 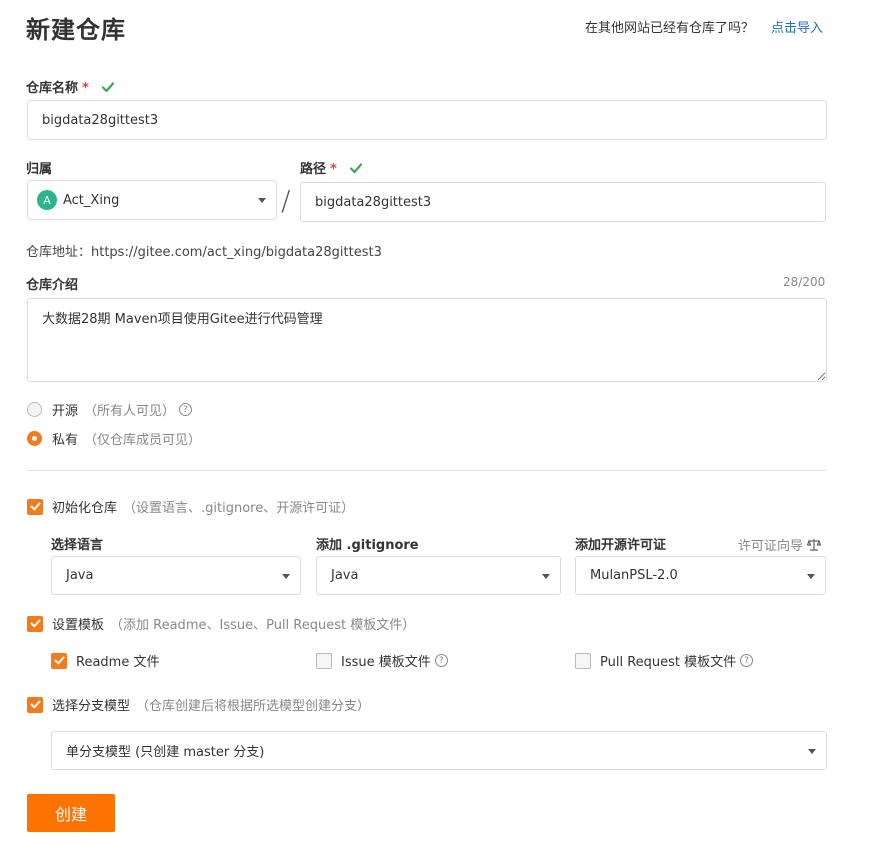 I want to click on path-input: bigdata28gittest3, so click(x=563, y=202).